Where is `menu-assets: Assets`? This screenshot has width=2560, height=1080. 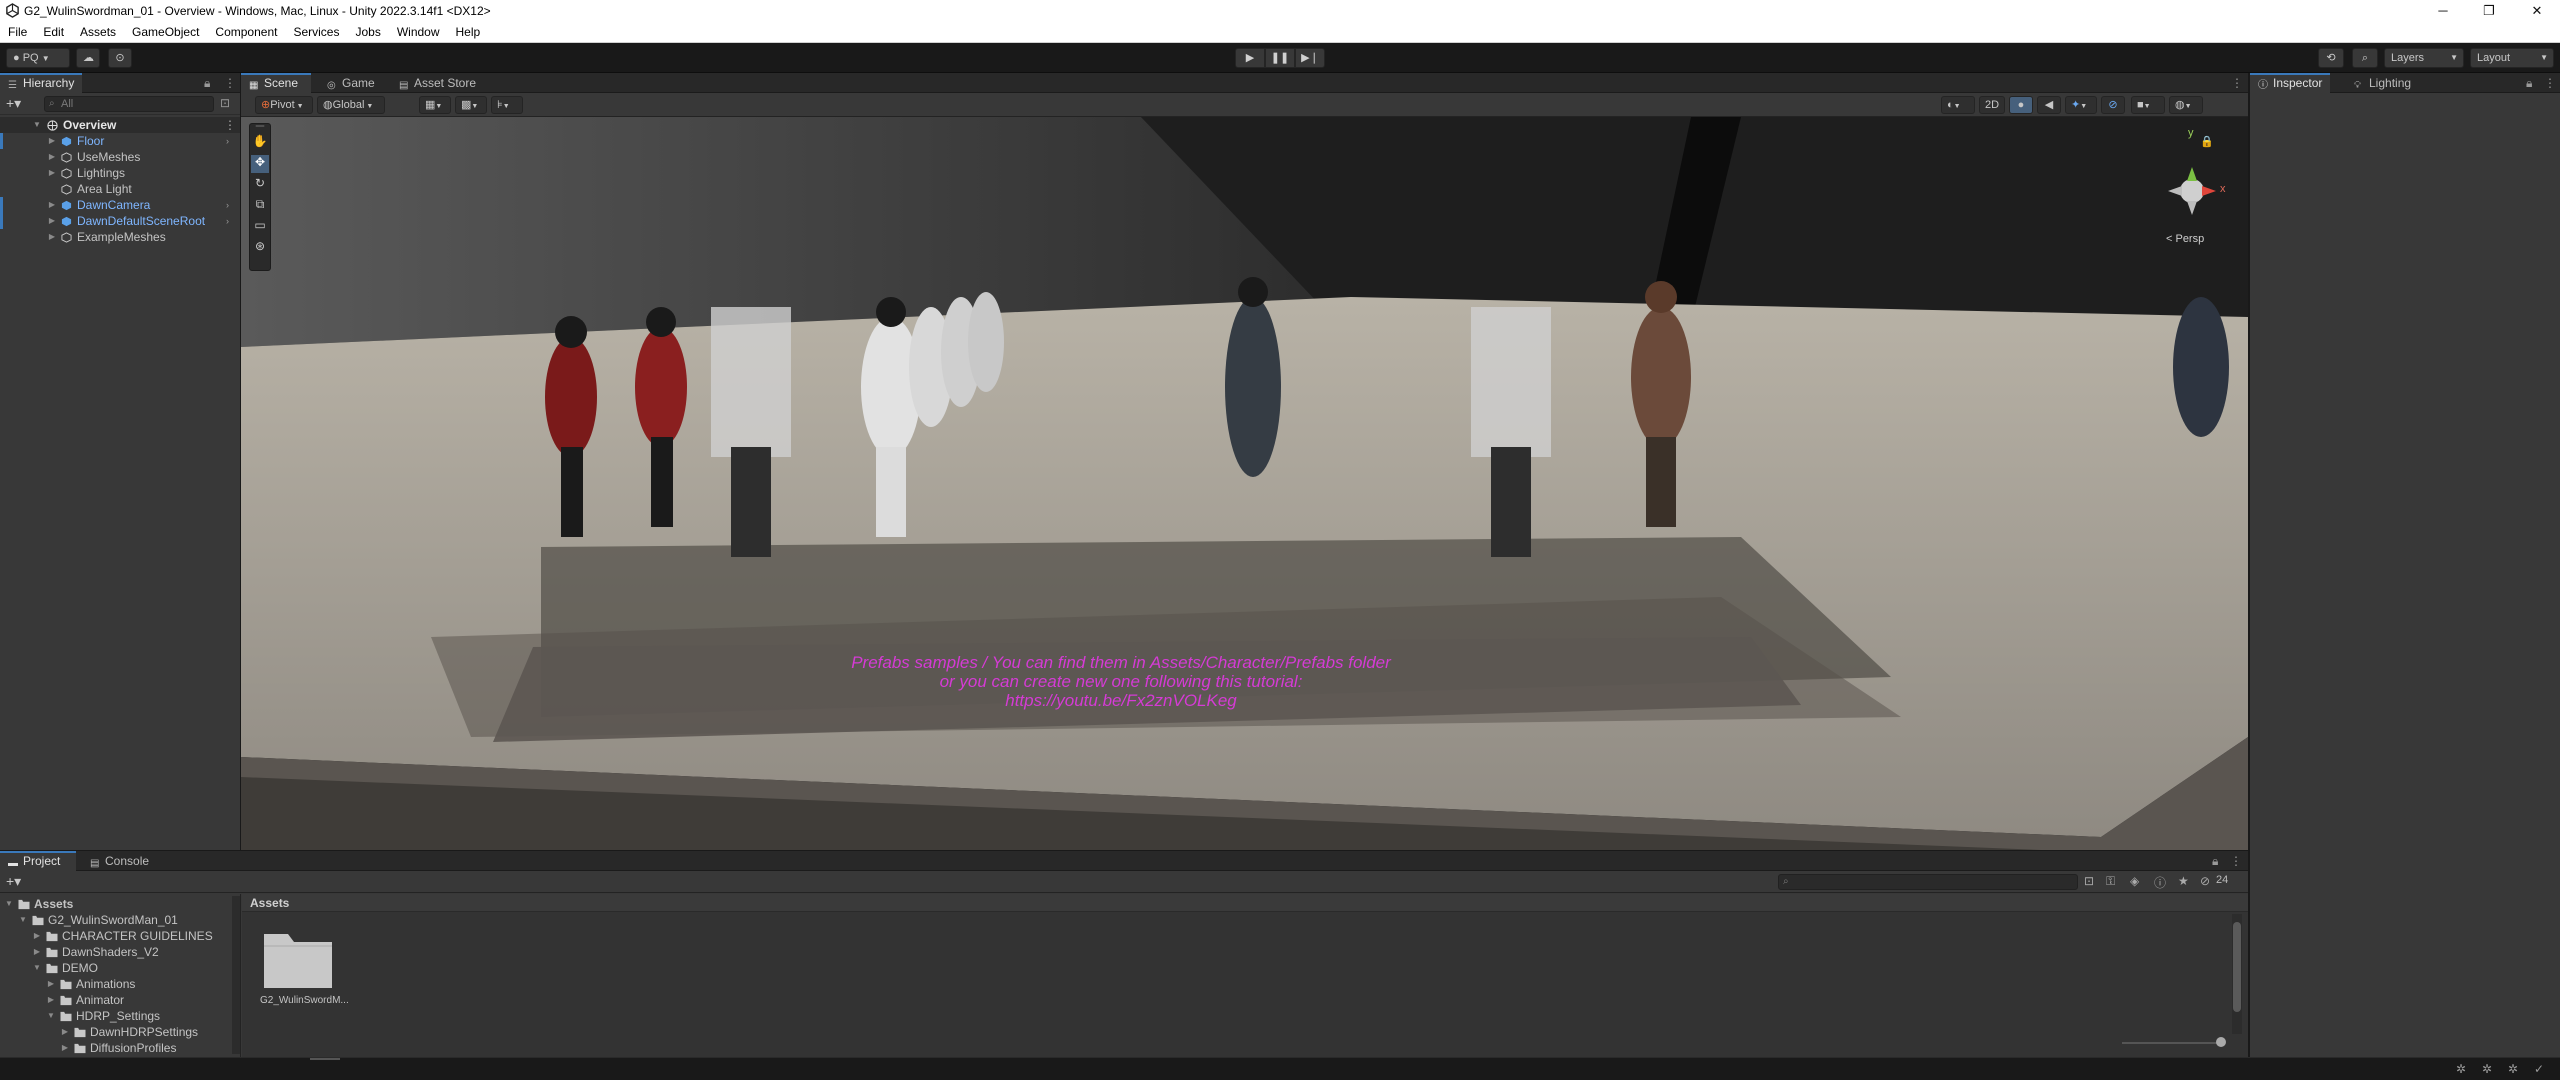 menu-assets: Assets is located at coordinates (98, 32).